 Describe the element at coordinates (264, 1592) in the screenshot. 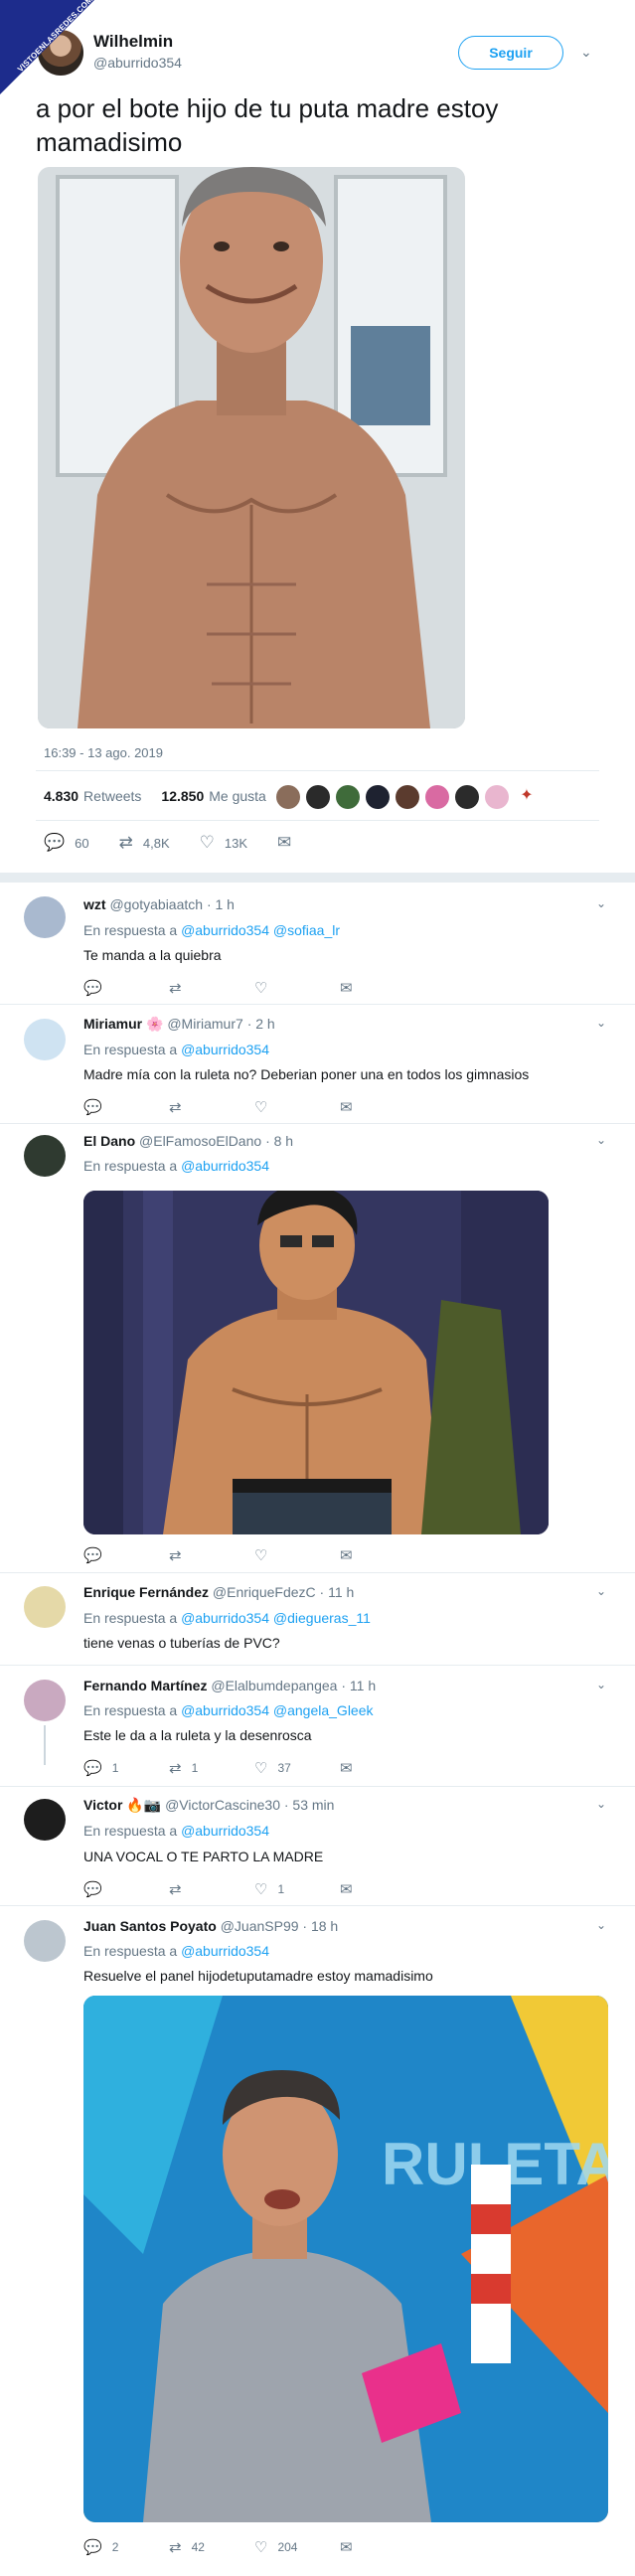

I see `reply-author-handle: @EnriqueFdezC` at that location.